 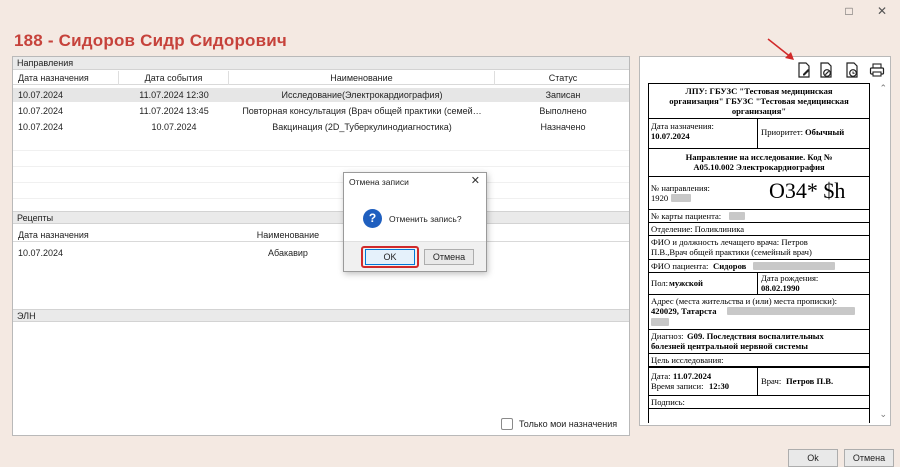 What do you see at coordinates (882, 11) in the screenshot?
I see `close-window-icon: ✕` at bounding box center [882, 11].